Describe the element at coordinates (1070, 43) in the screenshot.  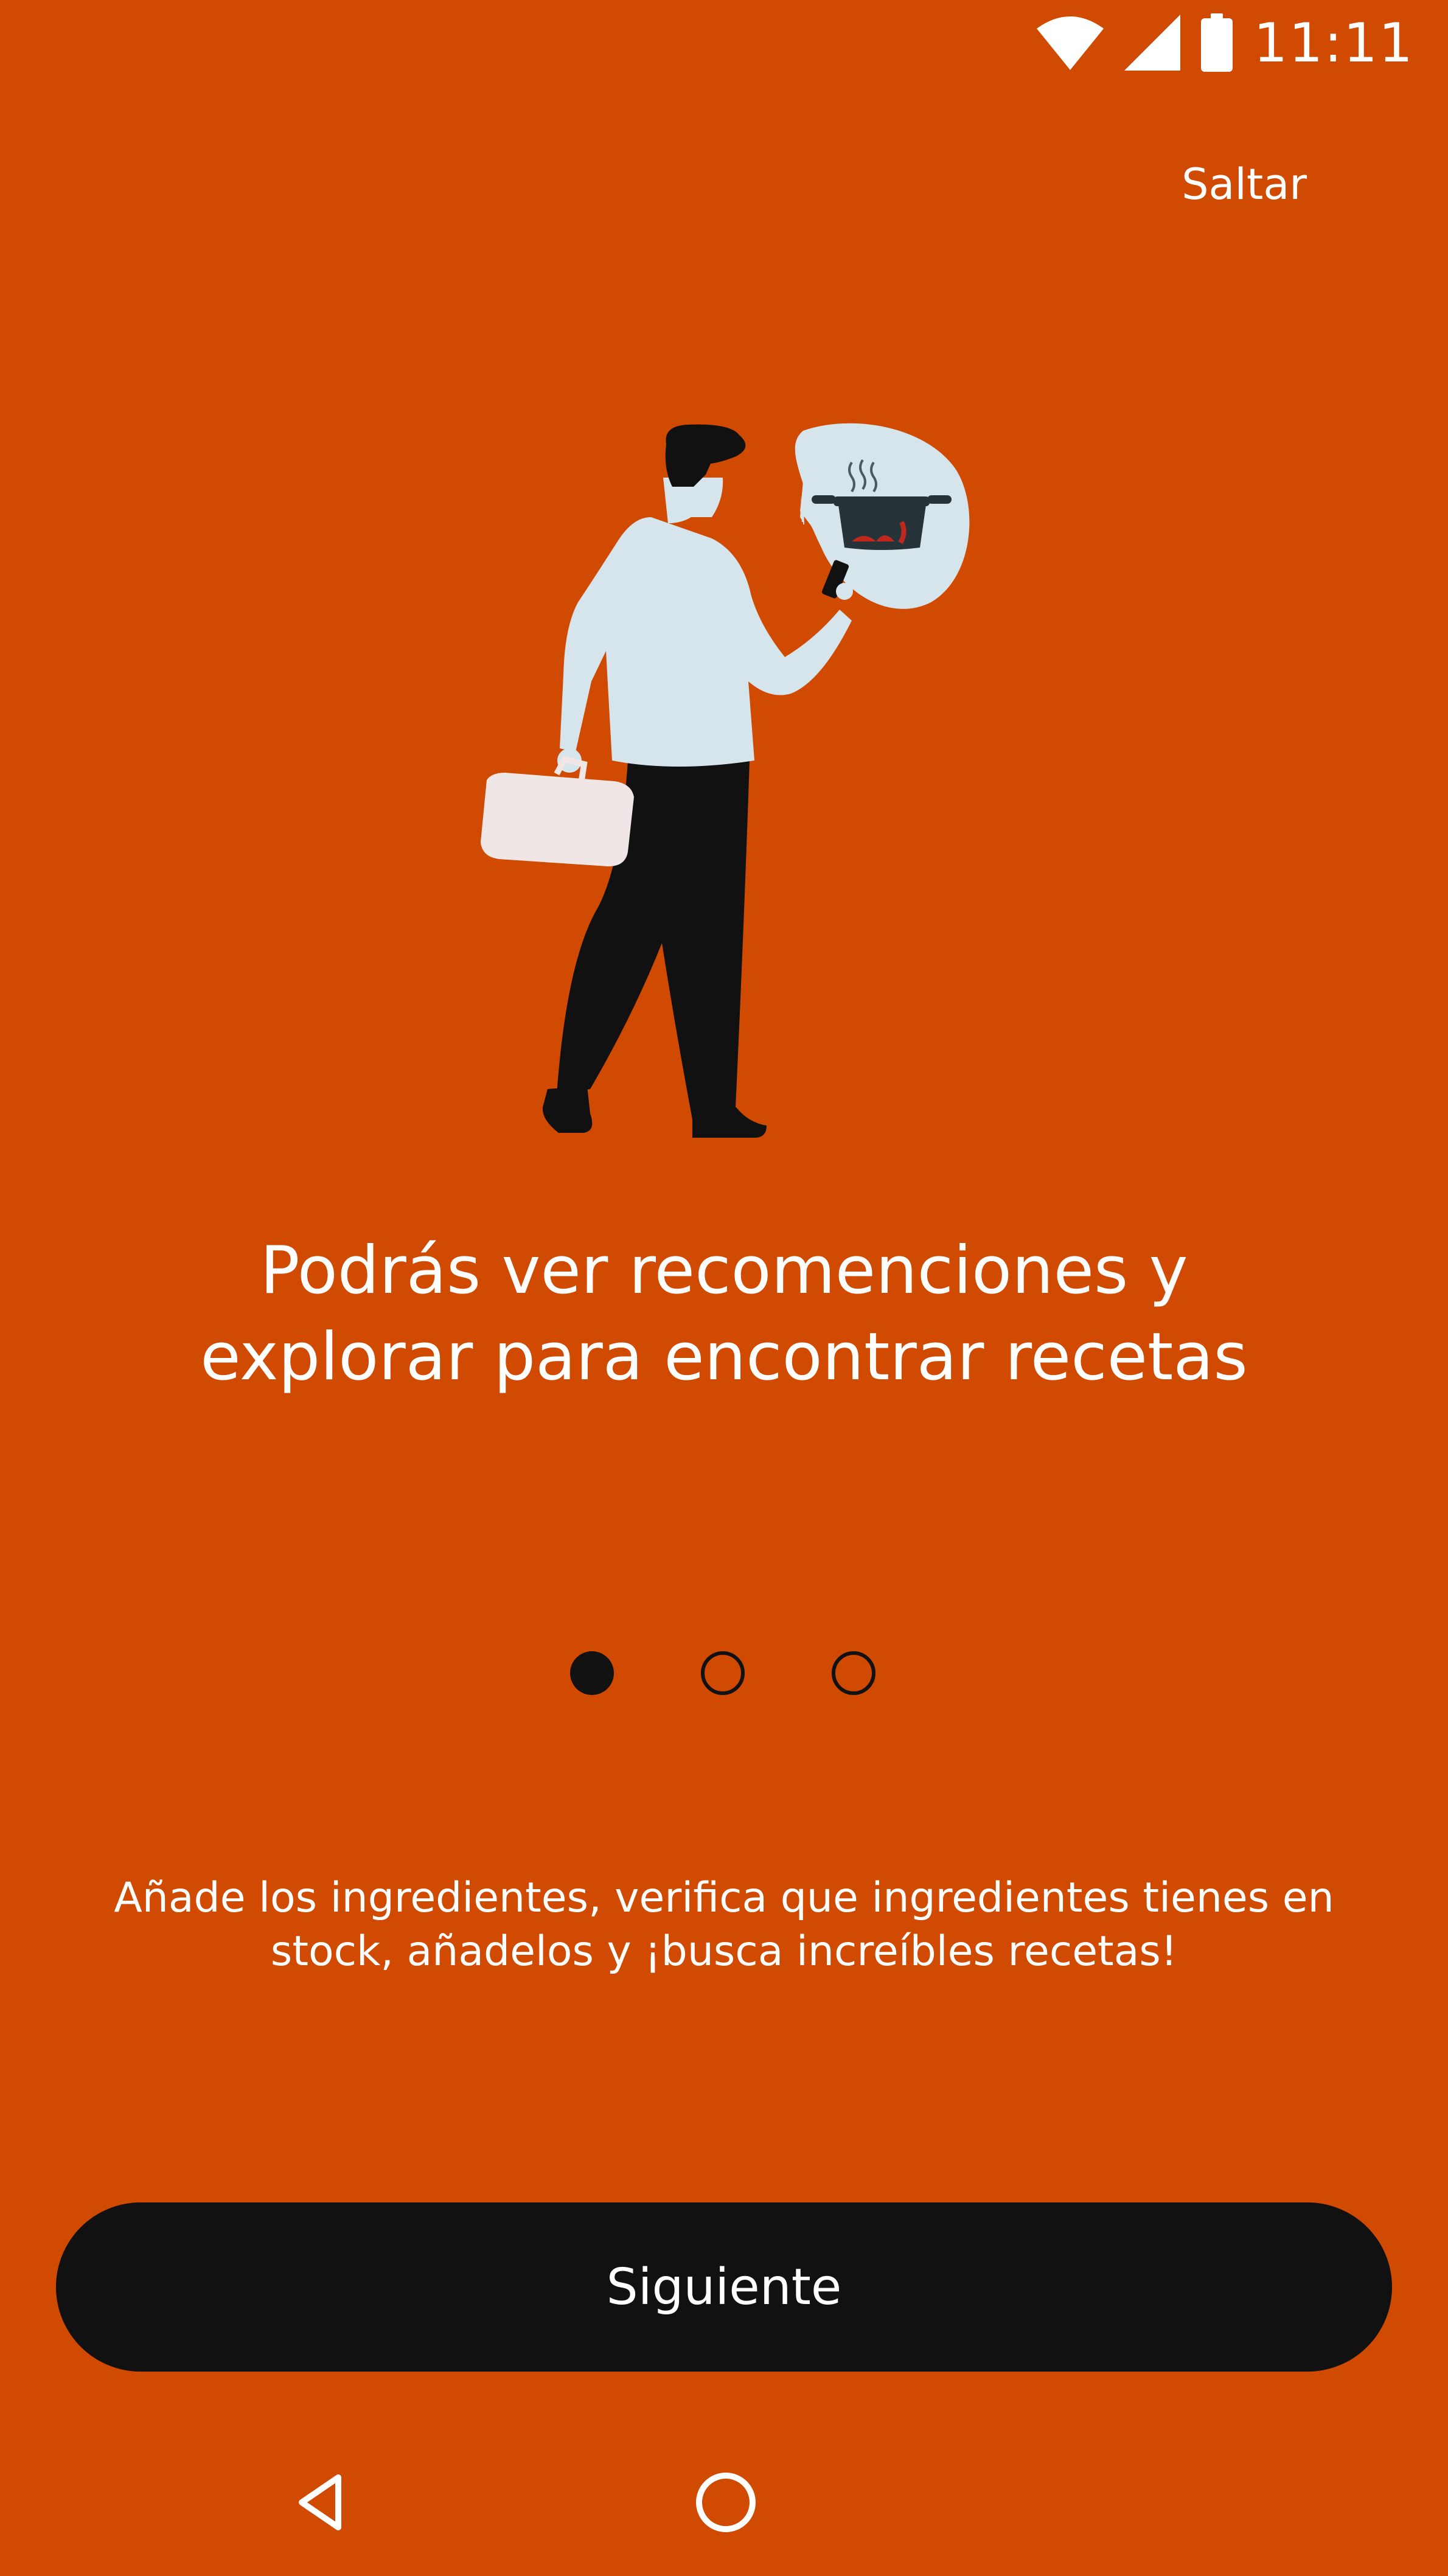
I see `wifi-icon` at that location.